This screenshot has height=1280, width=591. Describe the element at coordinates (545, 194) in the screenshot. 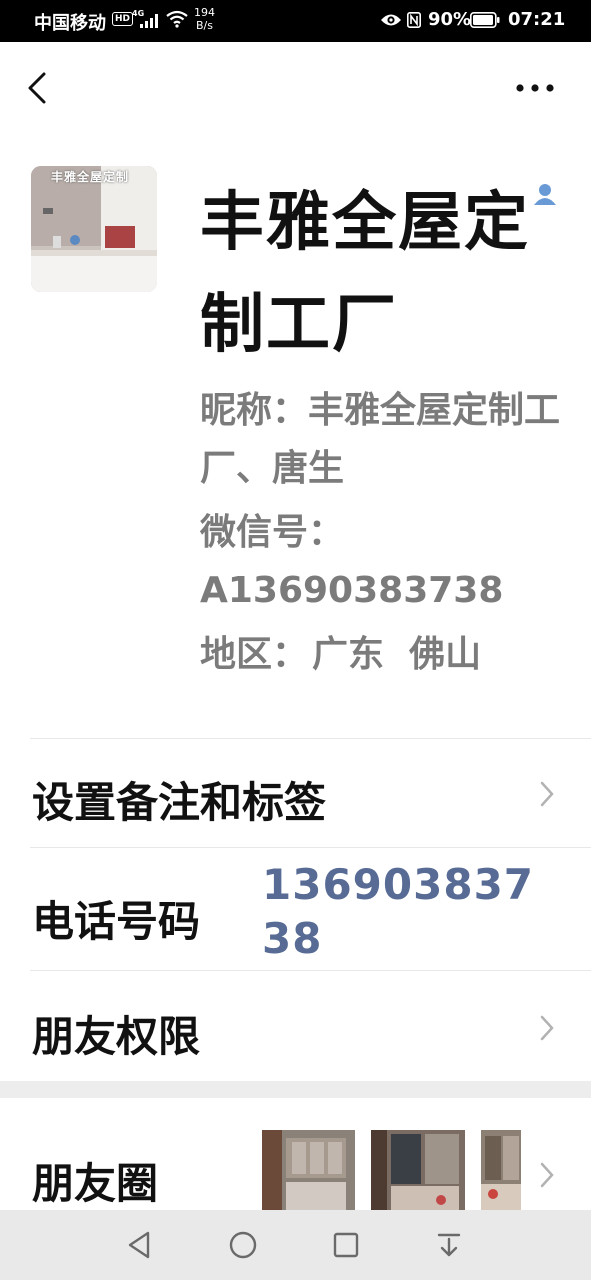

I see `contact-person-icon` at that location.